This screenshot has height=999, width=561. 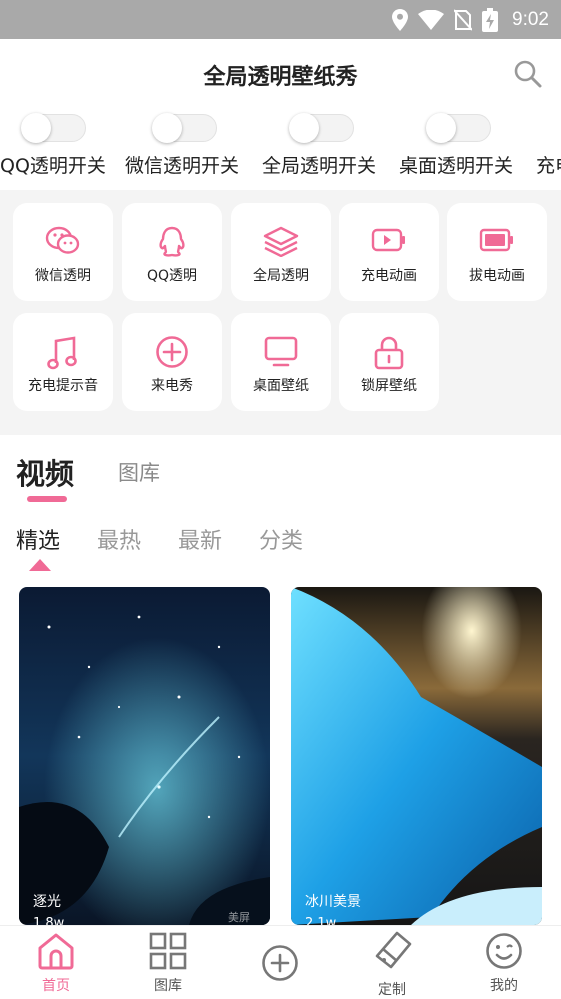 What do you see at coordinates (388, 240) in the screenshot?
I see `charging-battery-icon` at bounding box center [388, 240].